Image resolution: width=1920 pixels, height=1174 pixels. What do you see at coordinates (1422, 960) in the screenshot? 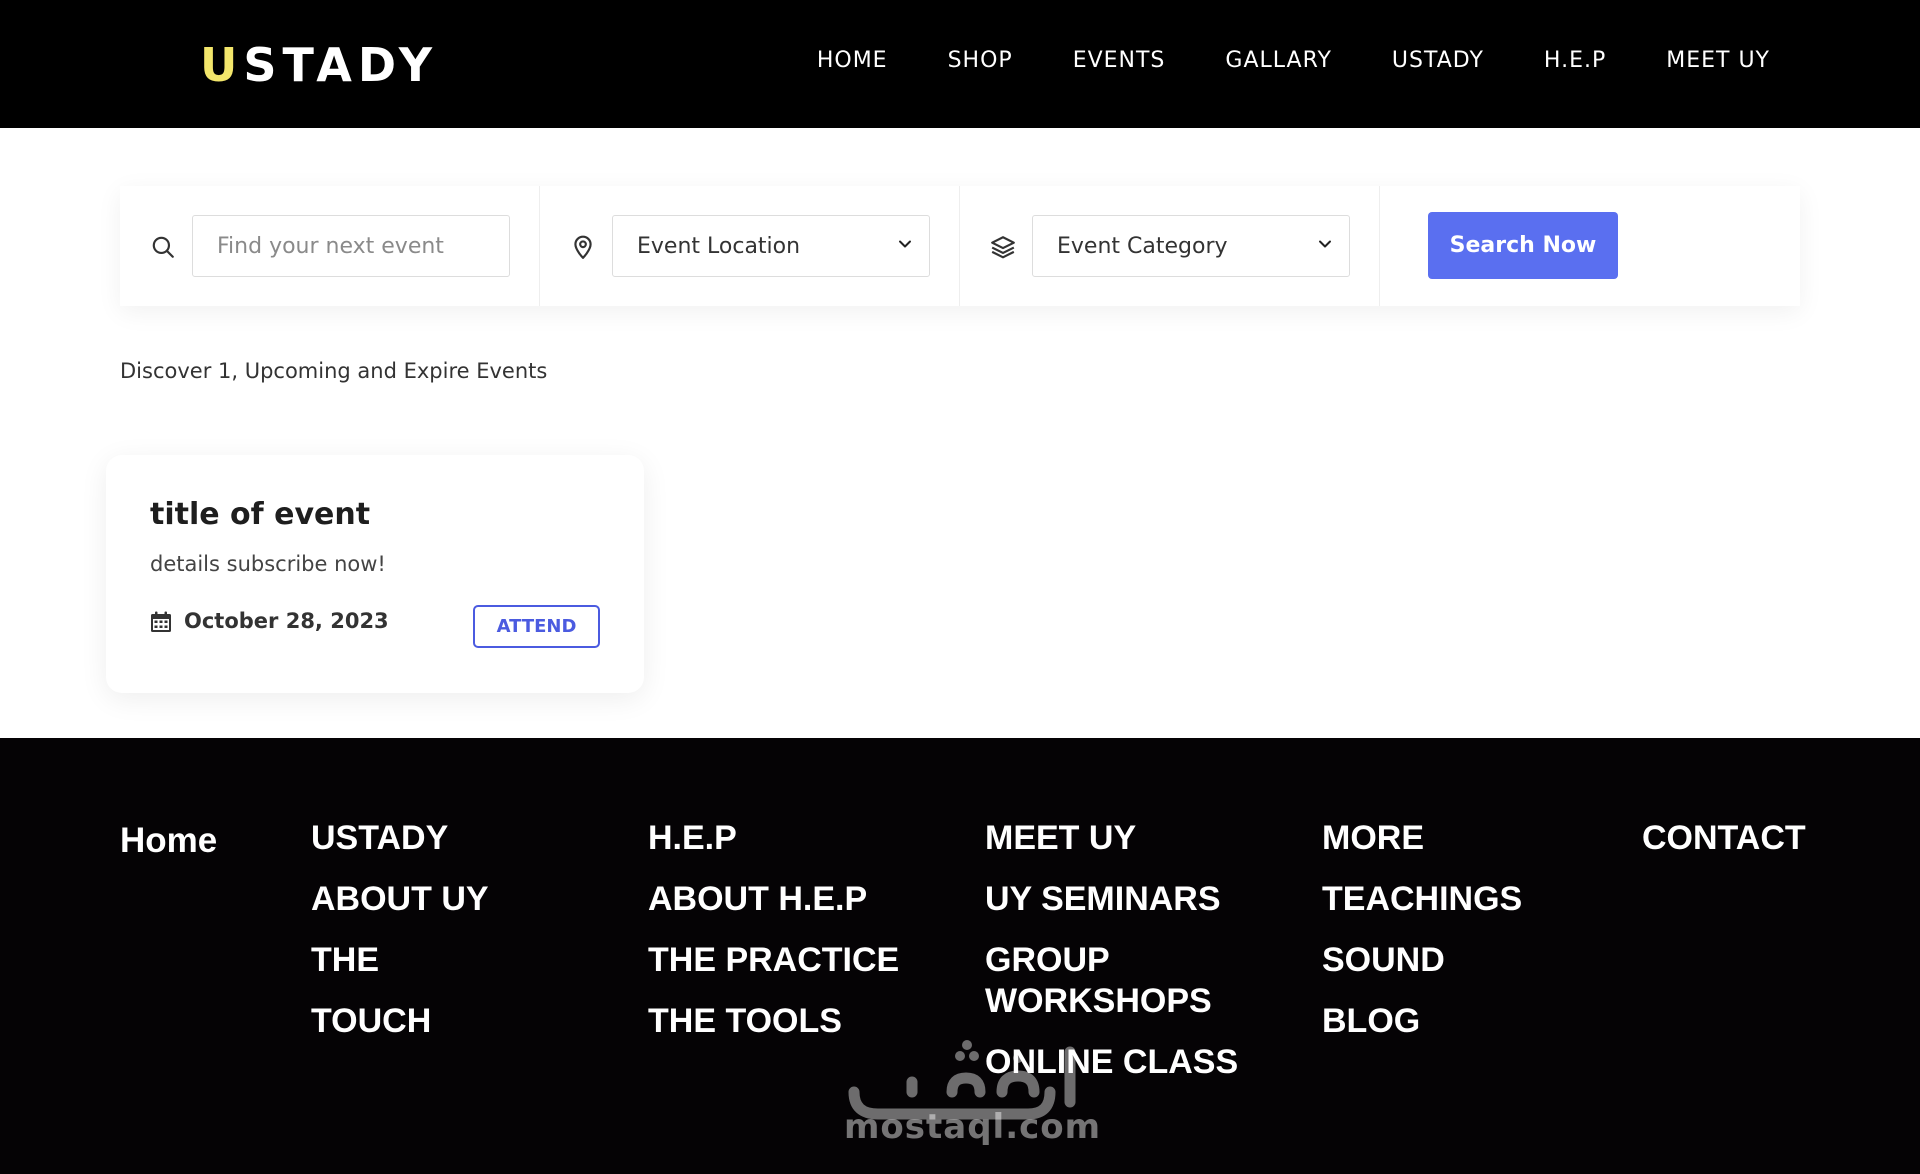
I see `footer-link-sound: SOUND` at bounding box center [1422, 960].